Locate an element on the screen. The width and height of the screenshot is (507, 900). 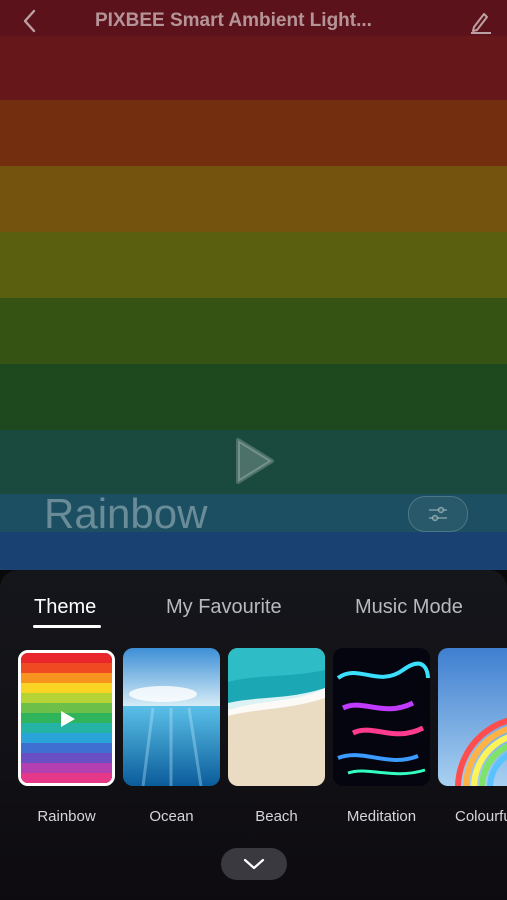
theme-label-colourful: Colourful is located at coordinates (481, 816).